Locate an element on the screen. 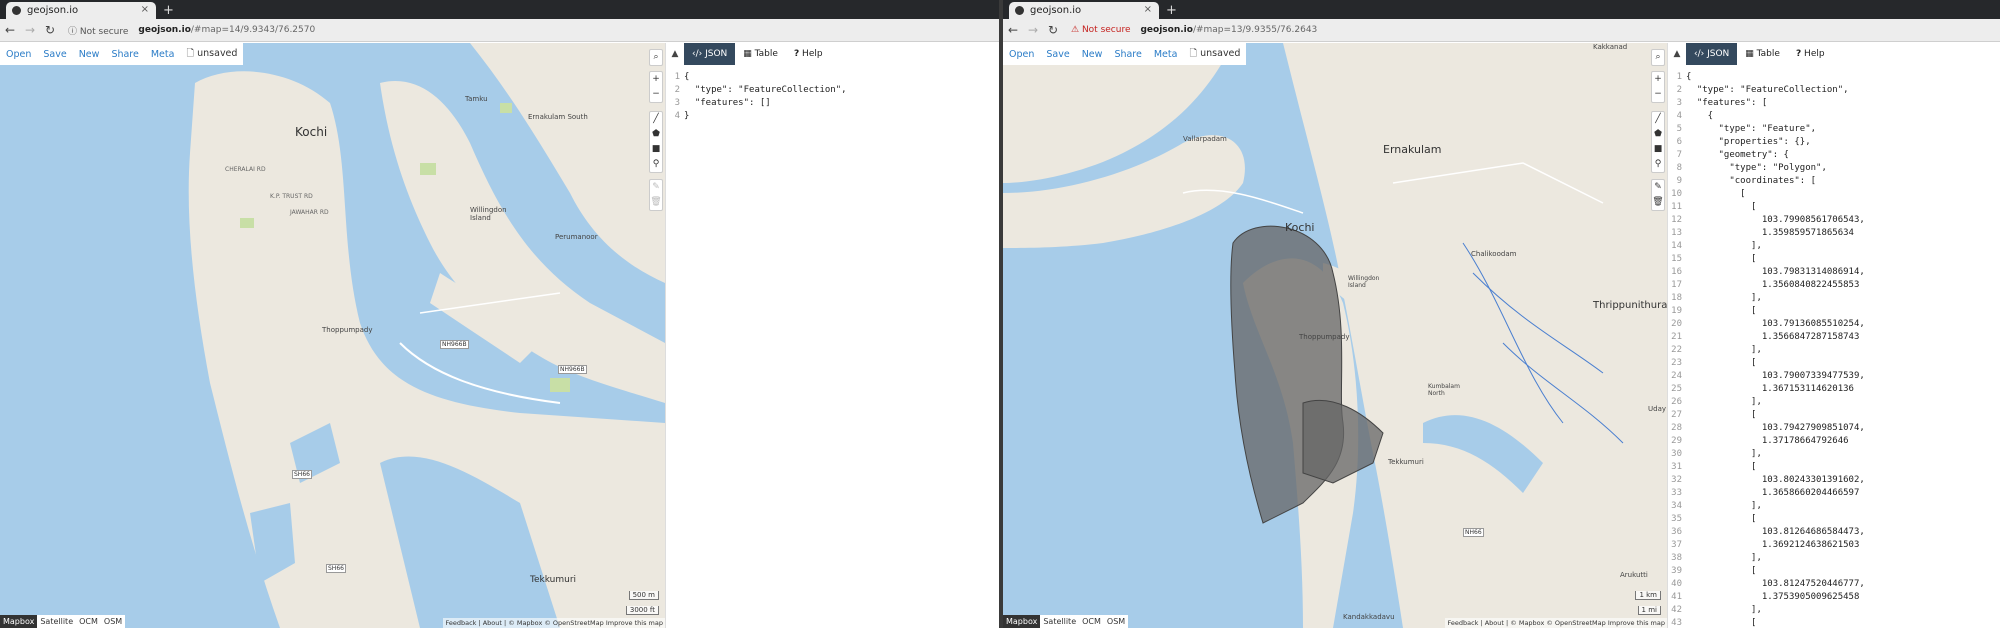 This screenshot has width=2000, height=628. code-line: 1.3692124638621503 is located at coordinates (1773, 545).